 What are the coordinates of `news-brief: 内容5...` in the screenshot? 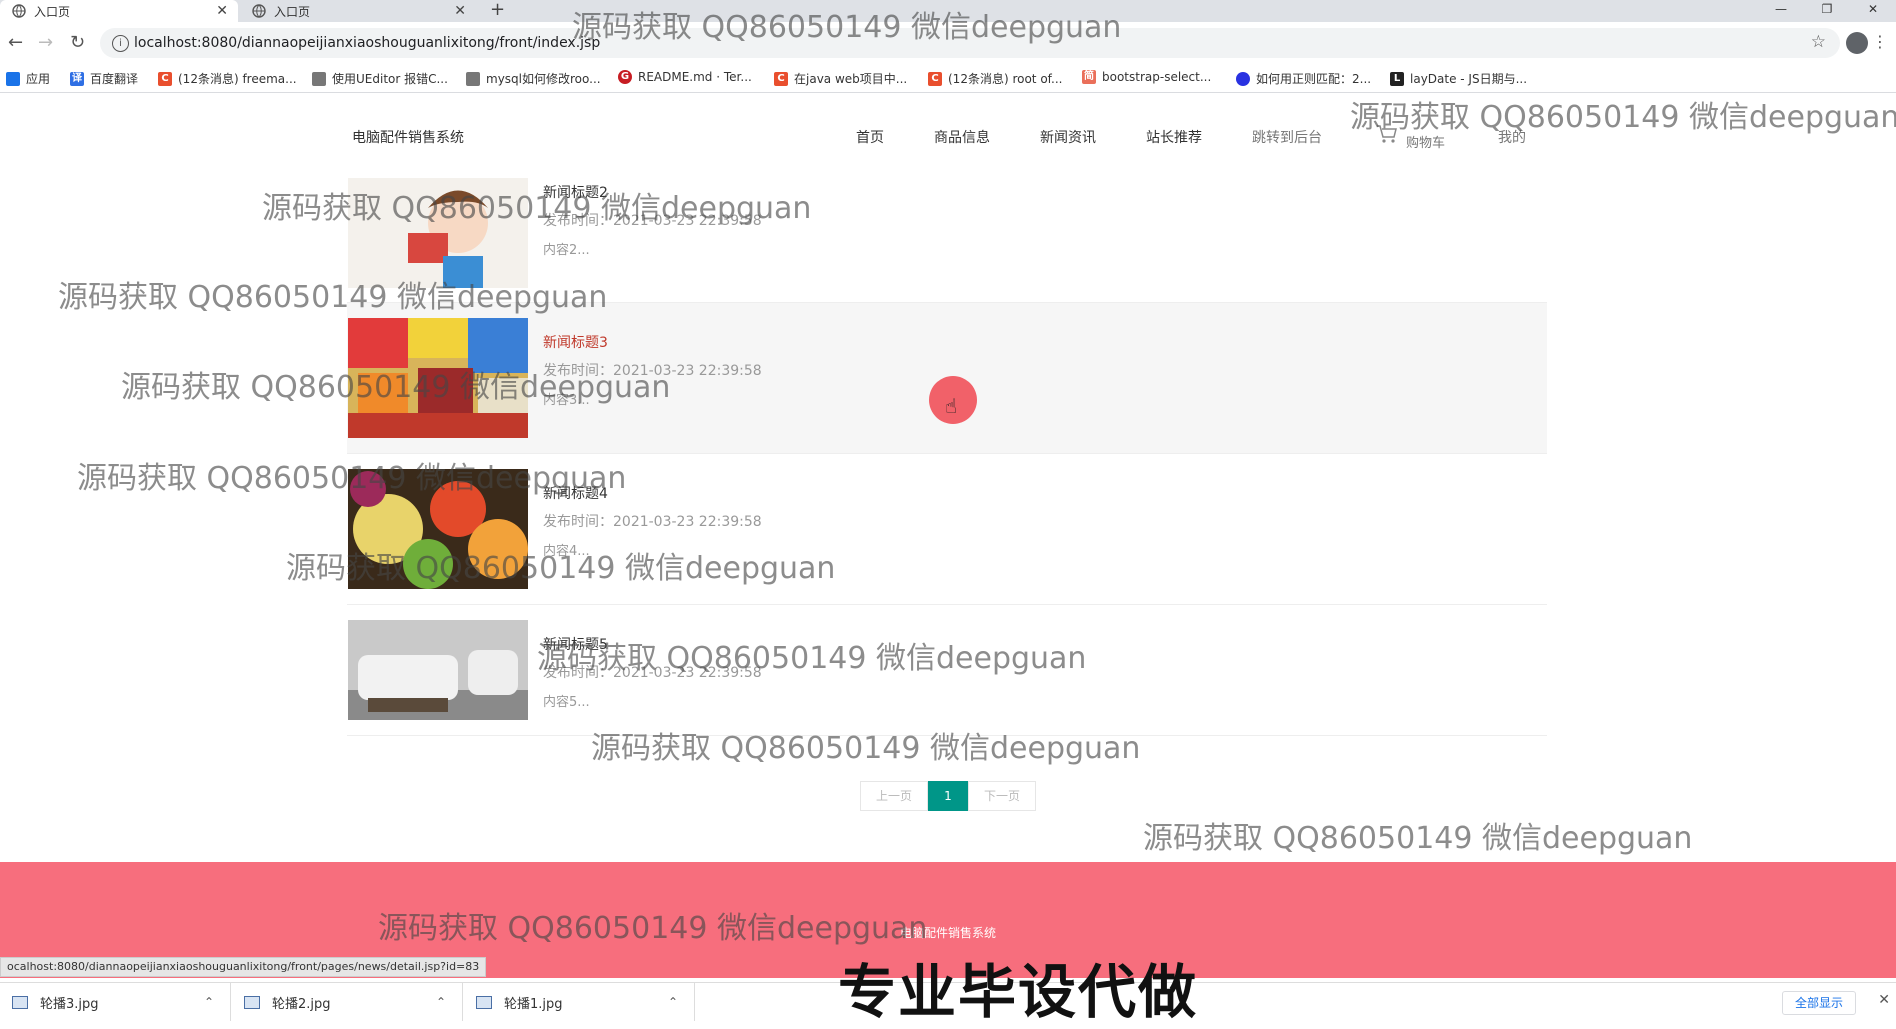 It's located at (566, 702).